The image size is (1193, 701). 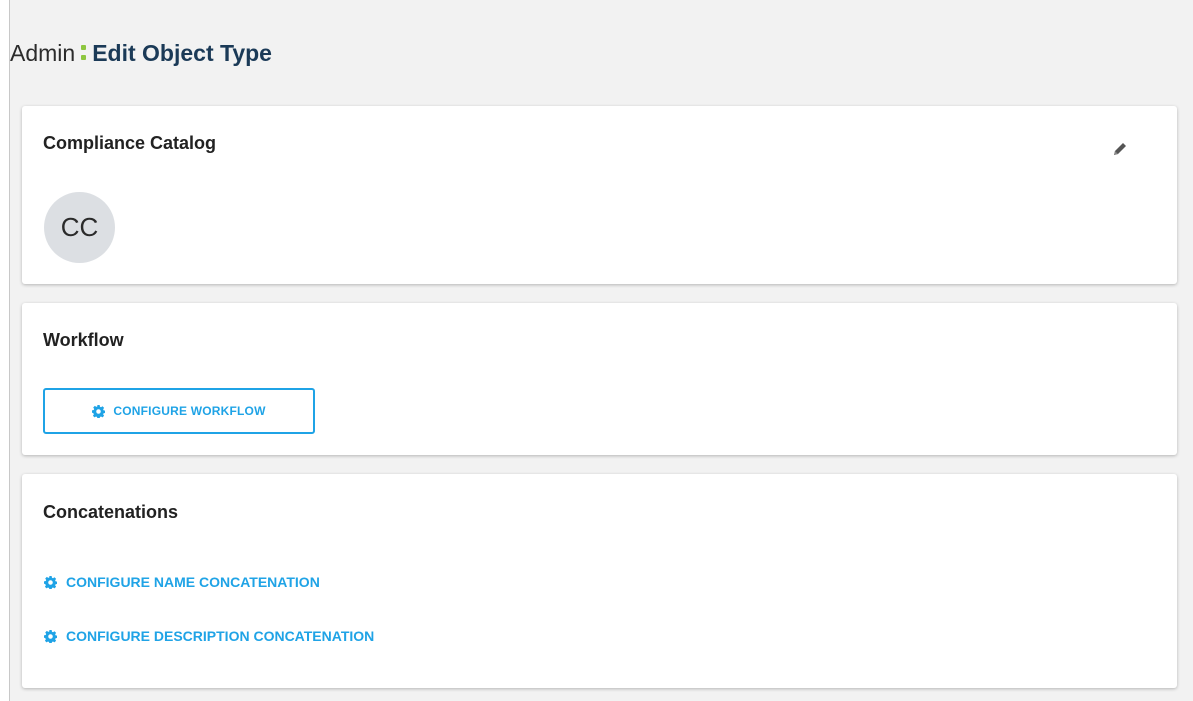 What do you see at coordinates (130, 143) in the screenshot?
I see `object-type-name: Compliance Catalog` at bounding box center [130, 143].